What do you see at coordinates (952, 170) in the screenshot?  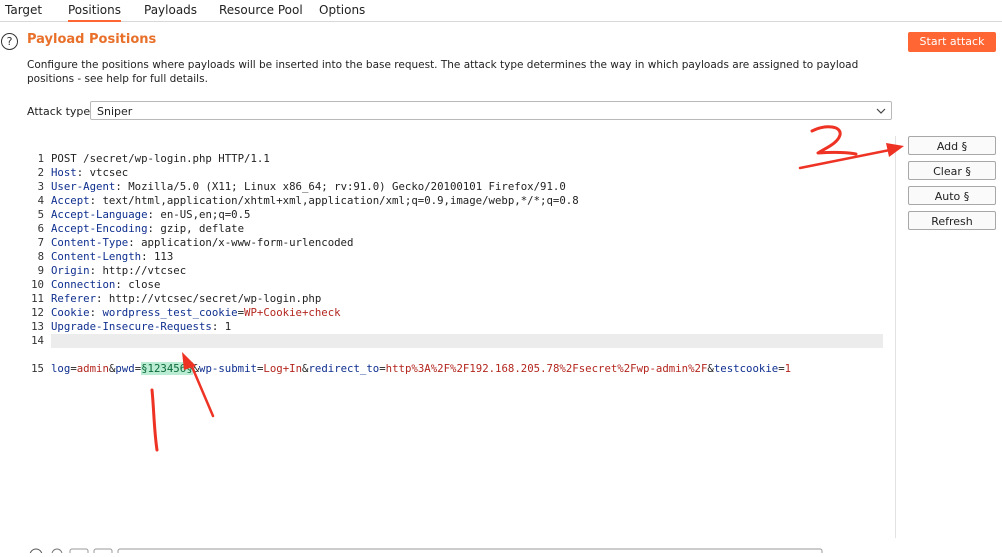 I see `clear-markers-button: Clear §` at bounding box center [952, 170].